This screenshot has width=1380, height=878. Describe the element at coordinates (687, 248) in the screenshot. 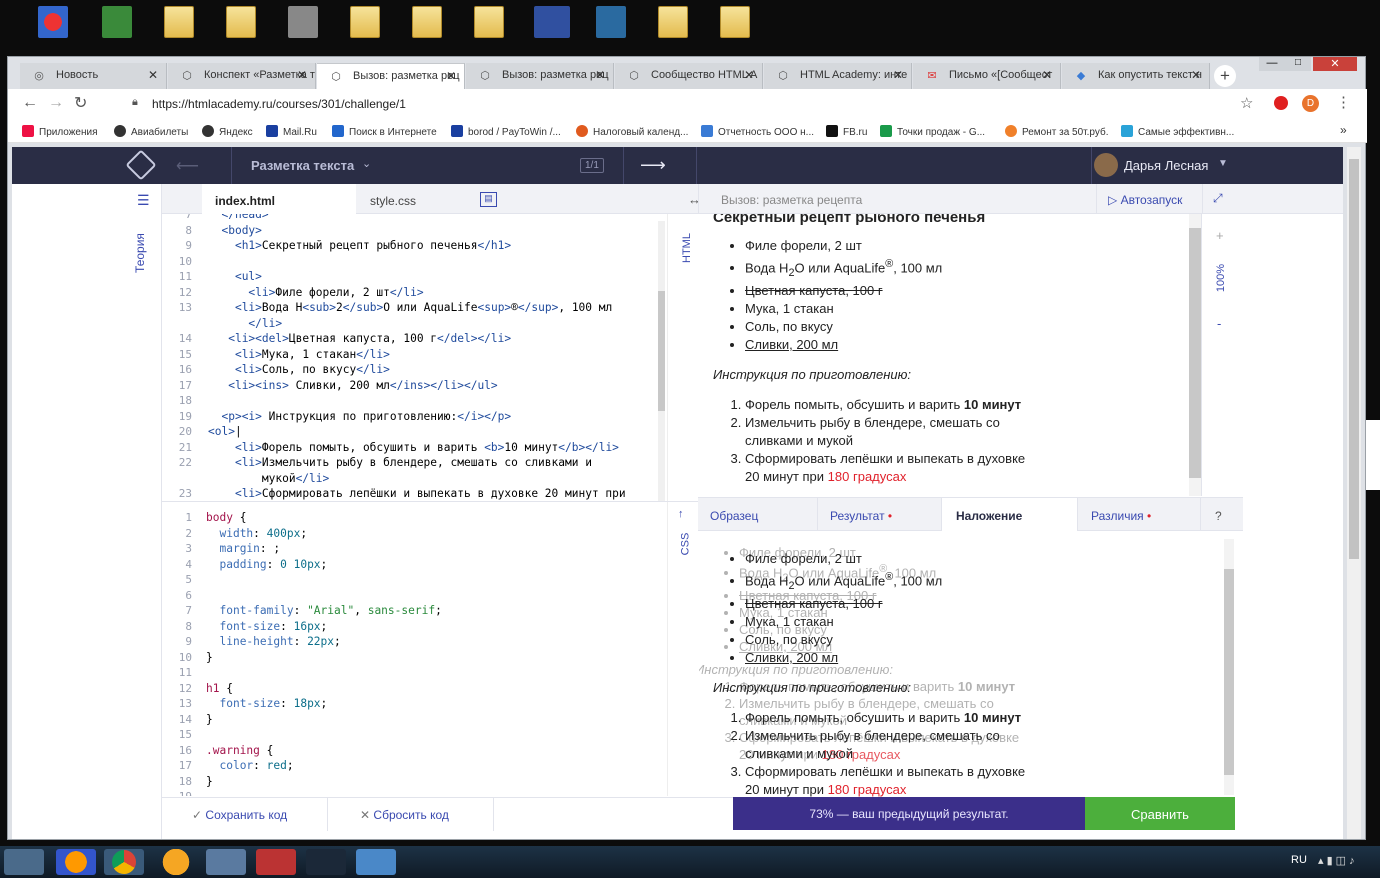

I see `html-label: HTML` at that location.